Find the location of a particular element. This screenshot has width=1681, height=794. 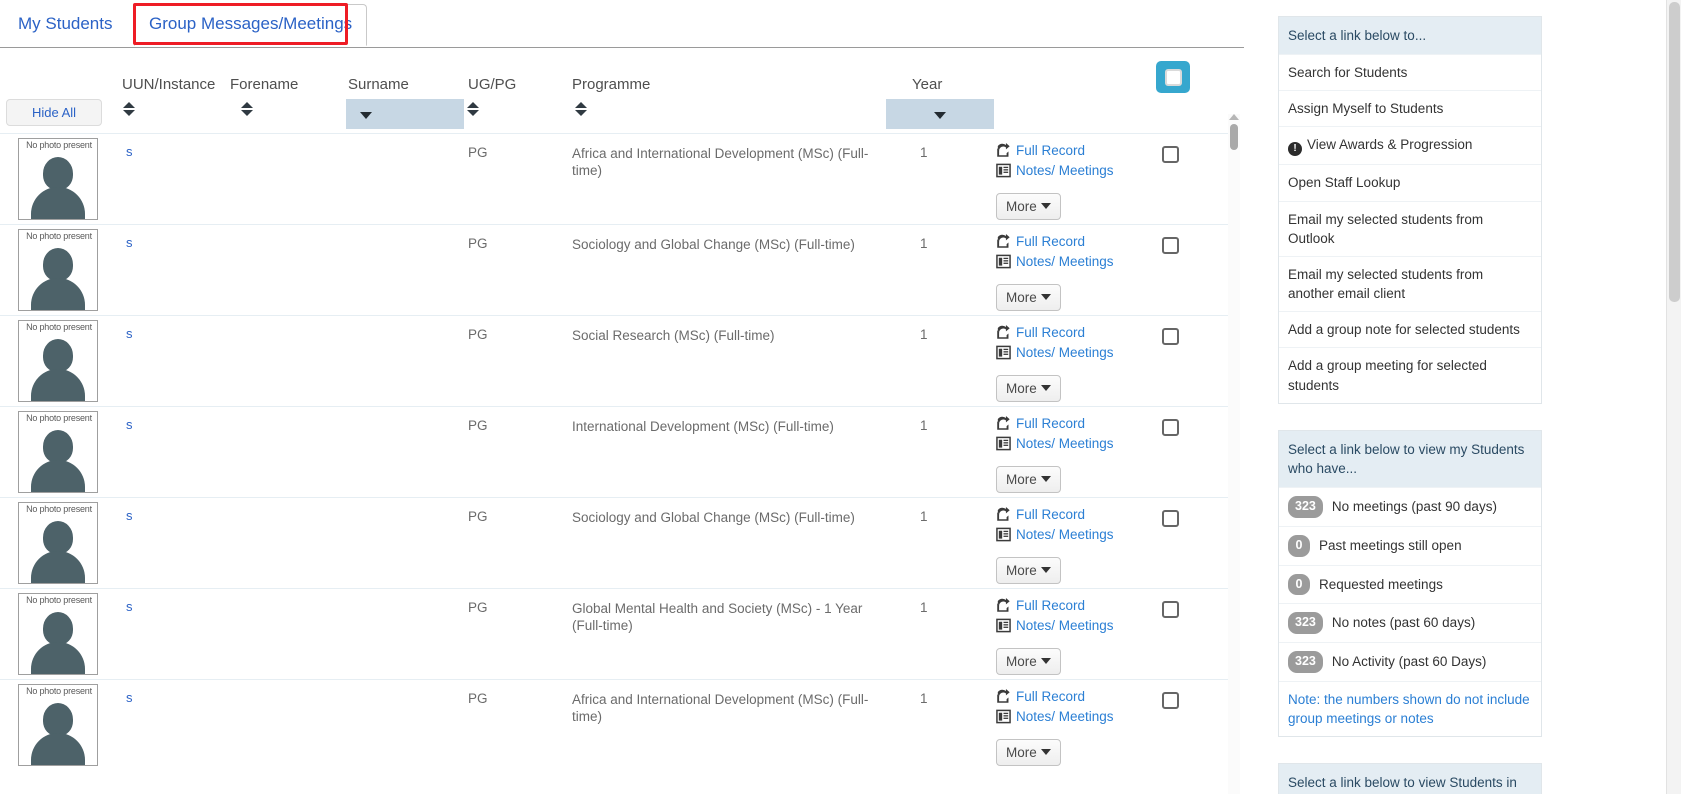

sort-uun-instance-icon is located at coordinates (128, 109).